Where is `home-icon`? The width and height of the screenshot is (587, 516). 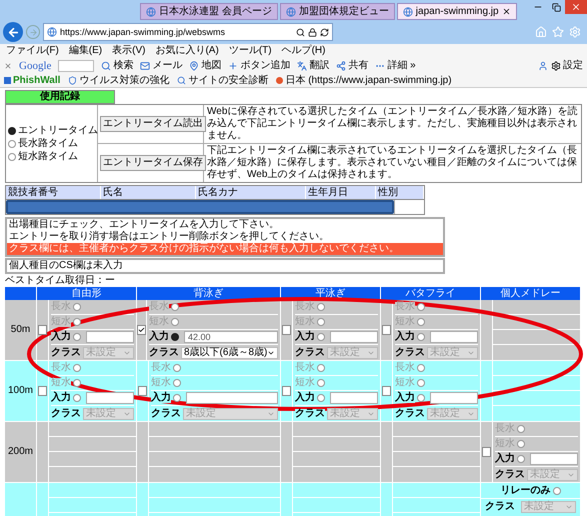 home-icon is located at coordinates (541, 32).